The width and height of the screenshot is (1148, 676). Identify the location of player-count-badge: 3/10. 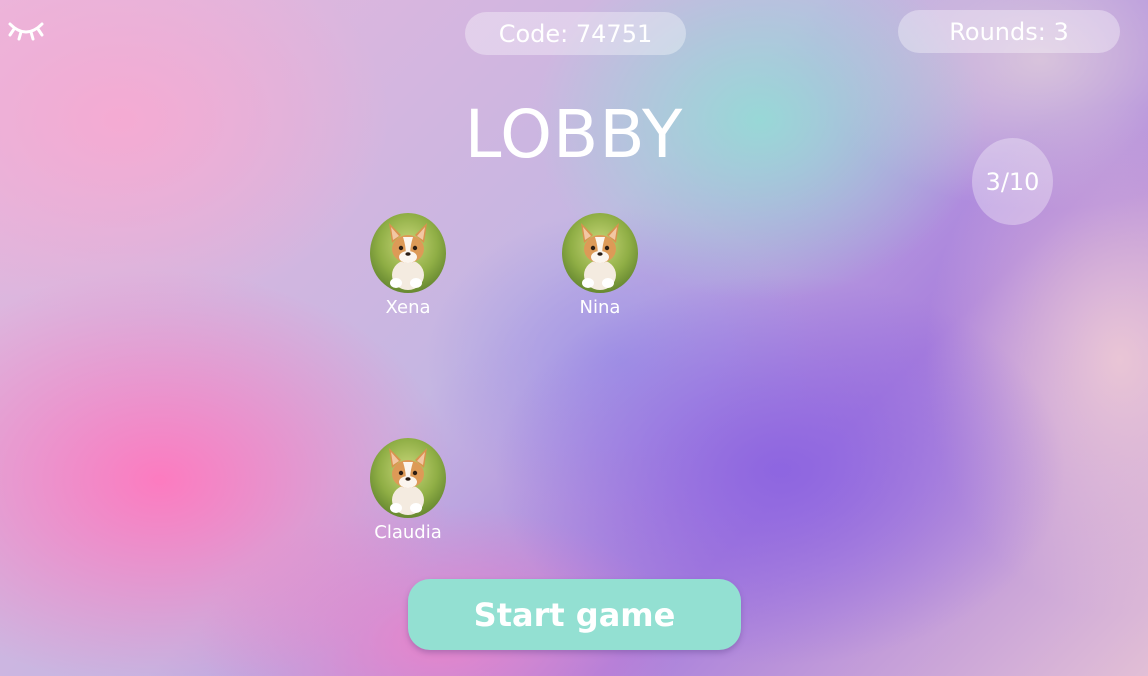
(1012, 181).